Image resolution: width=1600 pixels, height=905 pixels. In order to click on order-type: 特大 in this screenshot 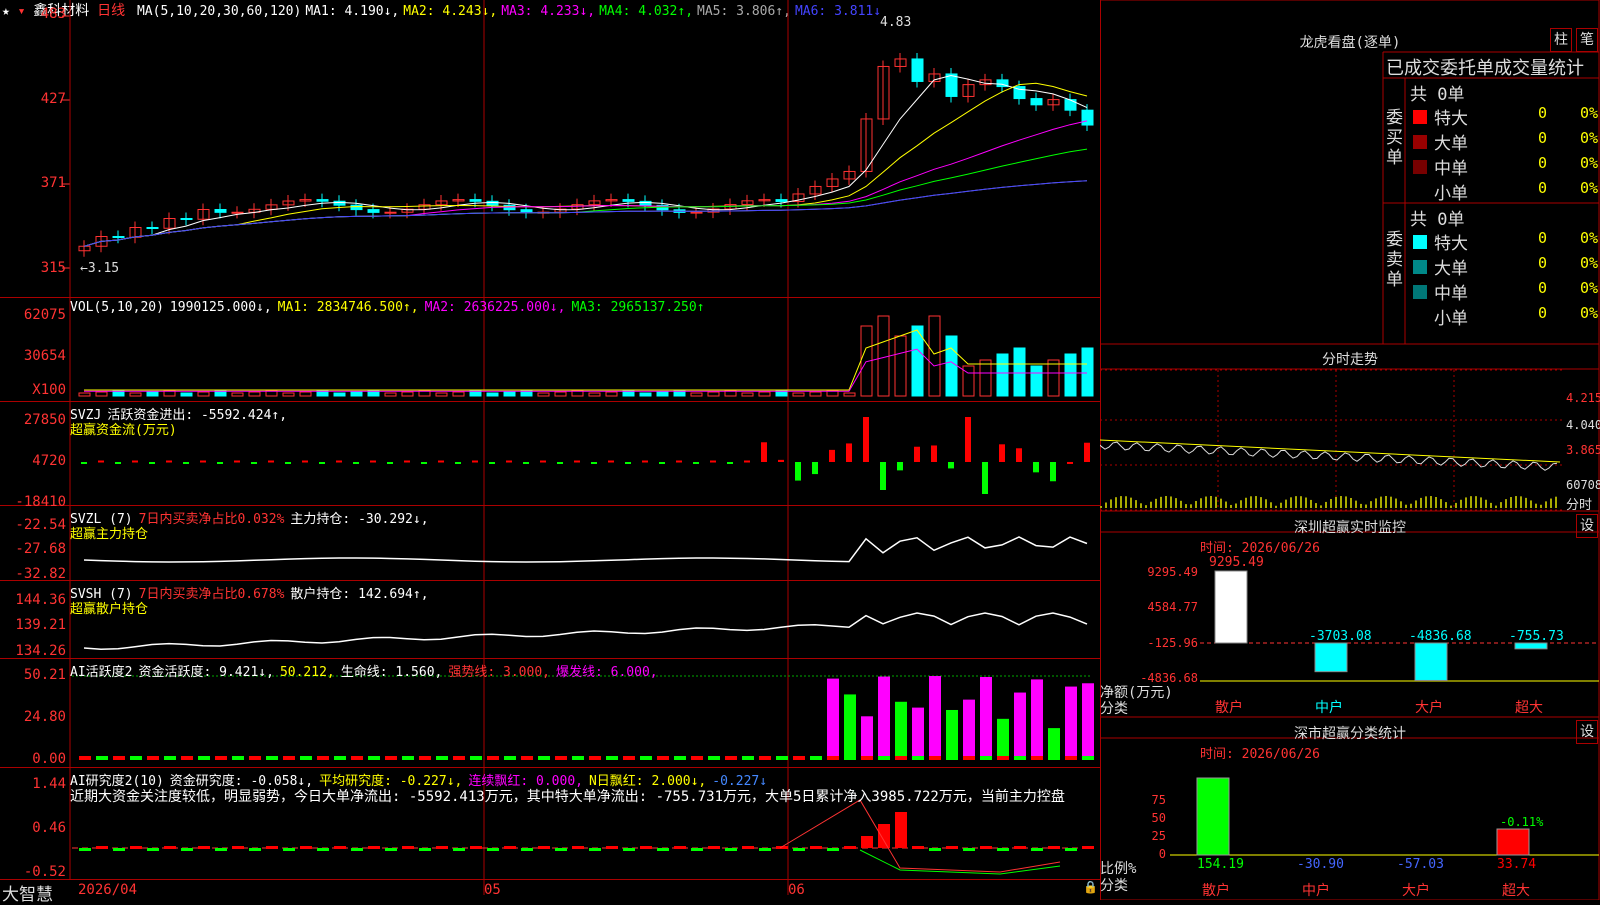, I will do `click(1451, 119)`.